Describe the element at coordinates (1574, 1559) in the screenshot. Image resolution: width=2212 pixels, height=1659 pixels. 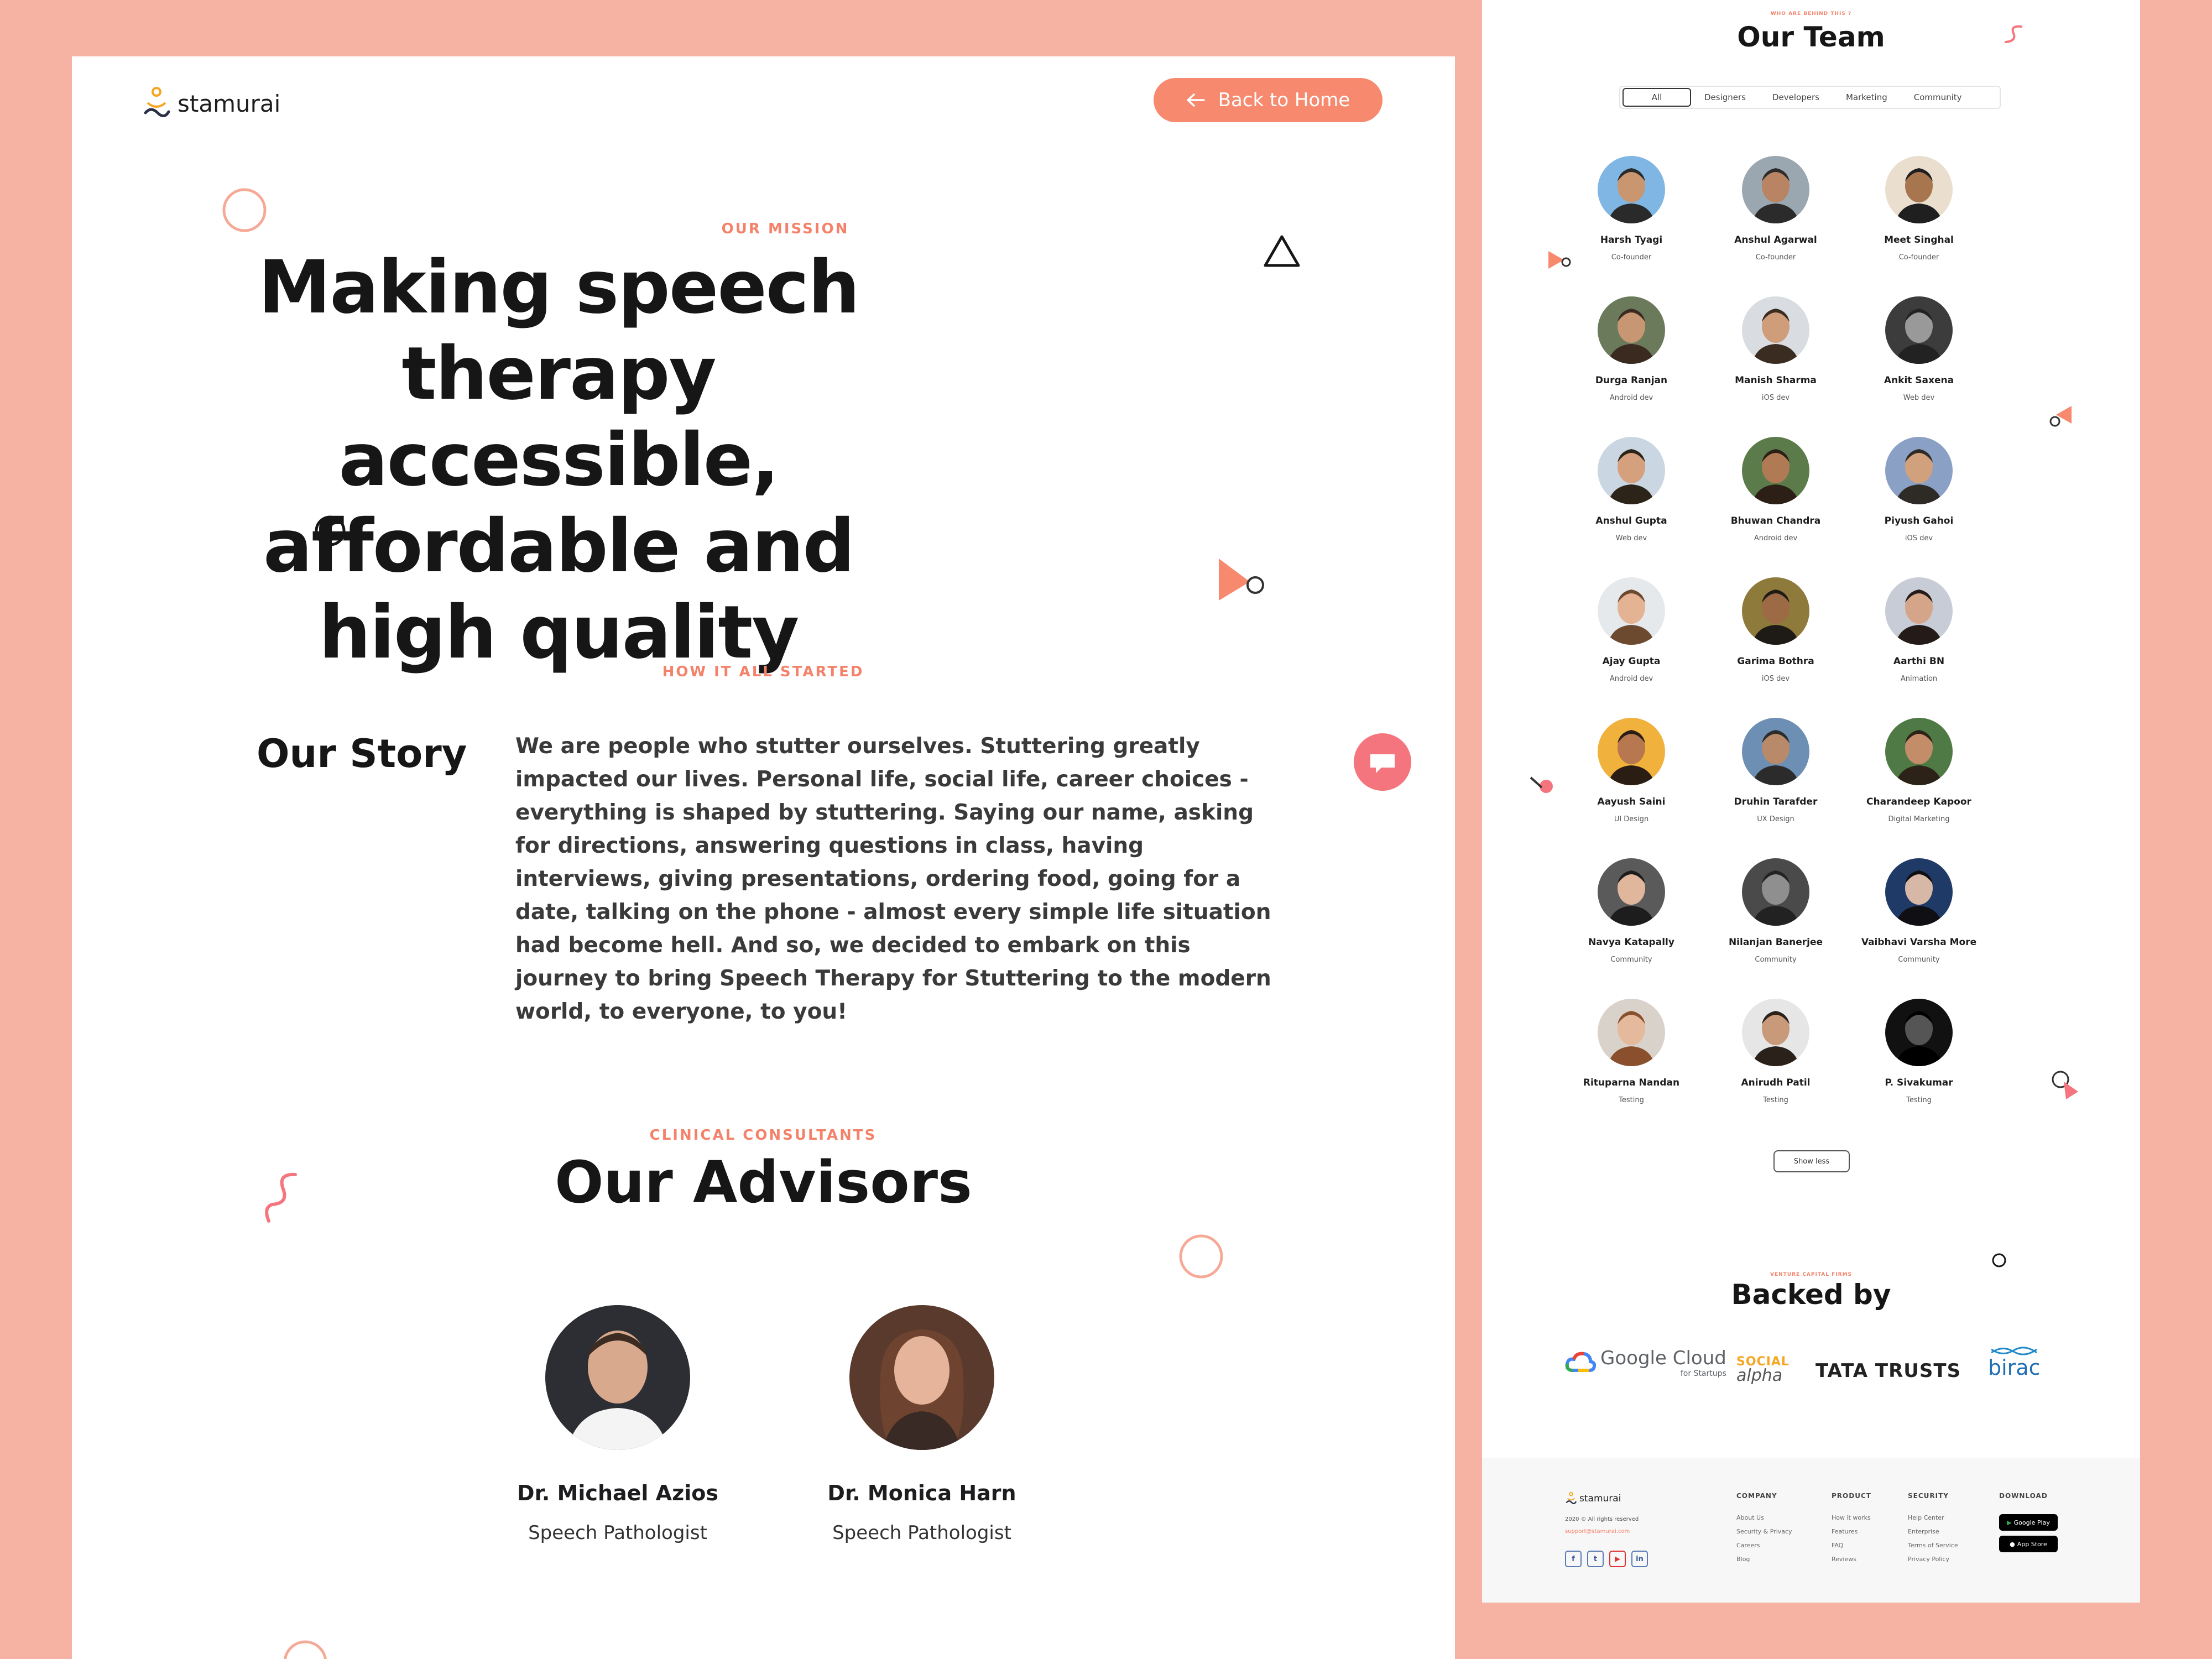
I see `facebook-icon: f` at that location.